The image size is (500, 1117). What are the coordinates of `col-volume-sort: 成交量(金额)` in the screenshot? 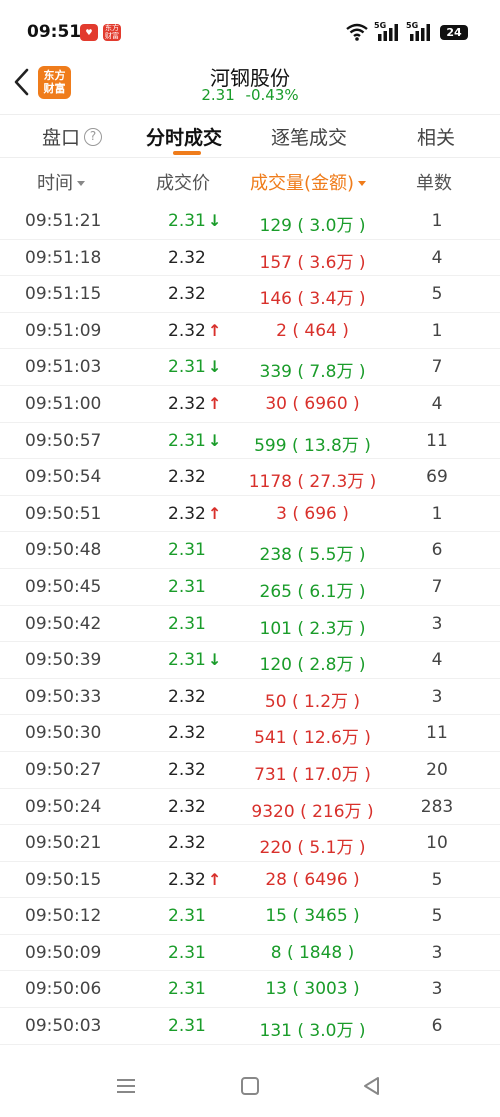 It's located at (308, 182).